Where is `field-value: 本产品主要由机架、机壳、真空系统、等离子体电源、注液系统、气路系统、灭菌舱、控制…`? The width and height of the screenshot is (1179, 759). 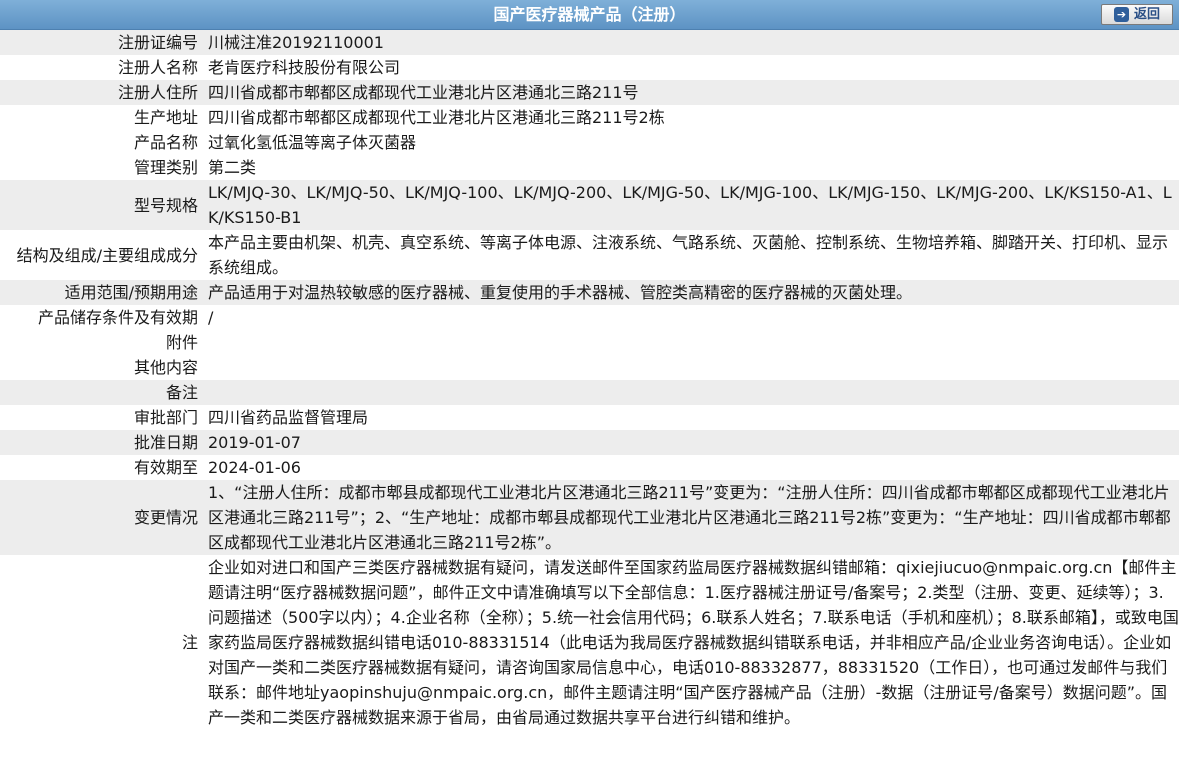
field-value: 本产品主要由机架、机壳、真空系统、等离子体电源、注液系统、气路系统、灭菌舱、控制… is located at coordinates (688, 255).